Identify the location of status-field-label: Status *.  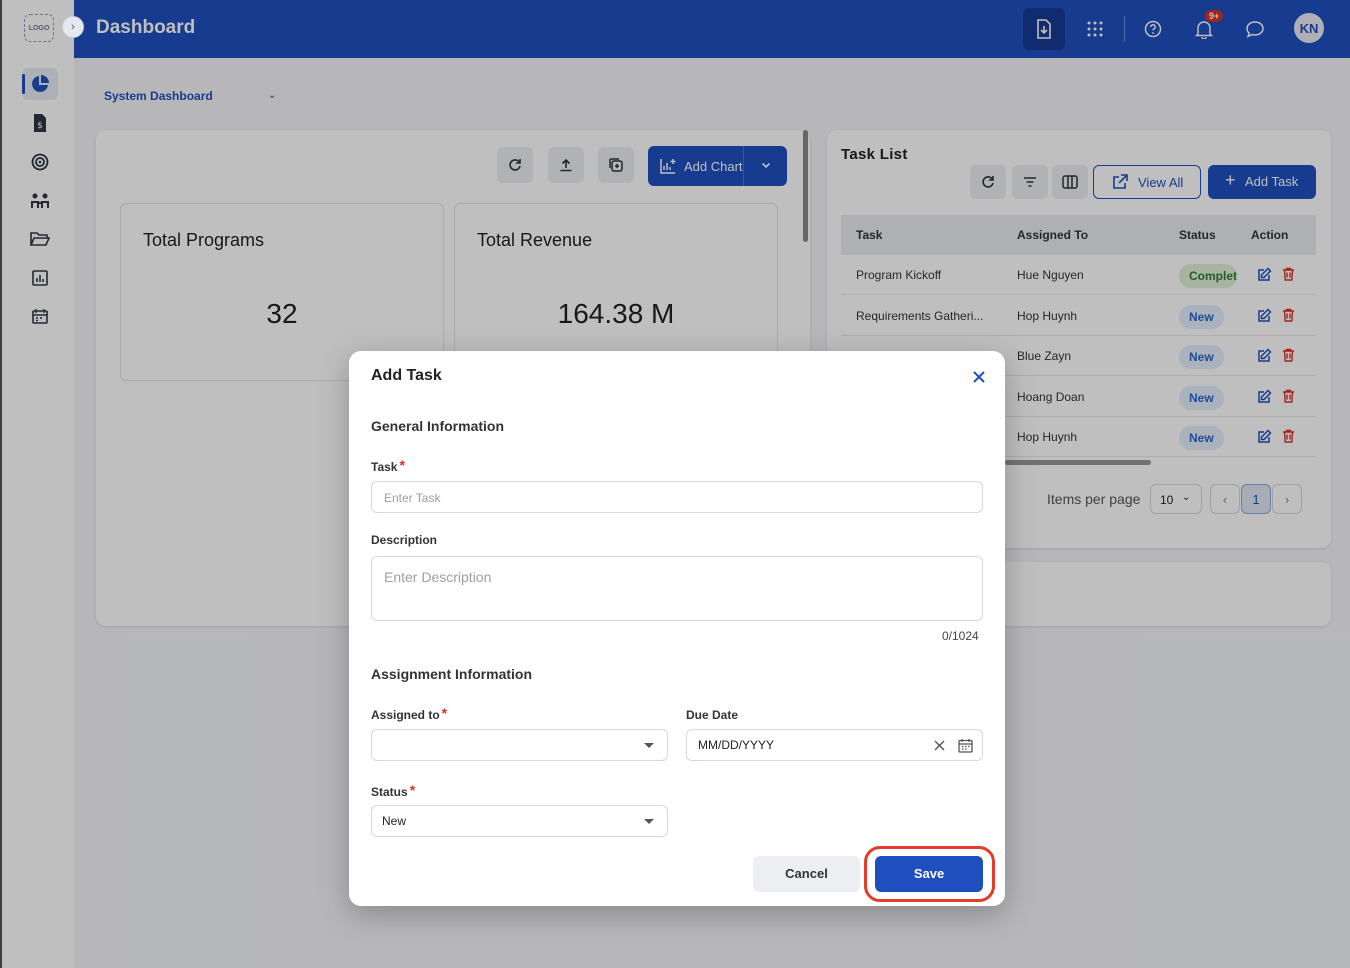
(393, 791).